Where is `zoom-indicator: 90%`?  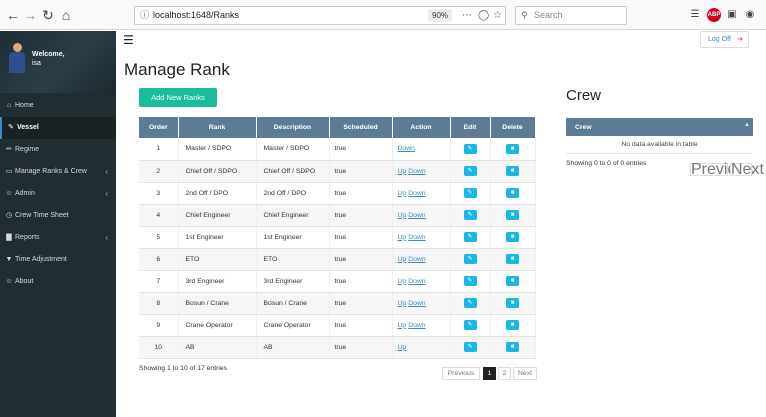 zoom-indicator: 90% is located at coordinates (440, 15).